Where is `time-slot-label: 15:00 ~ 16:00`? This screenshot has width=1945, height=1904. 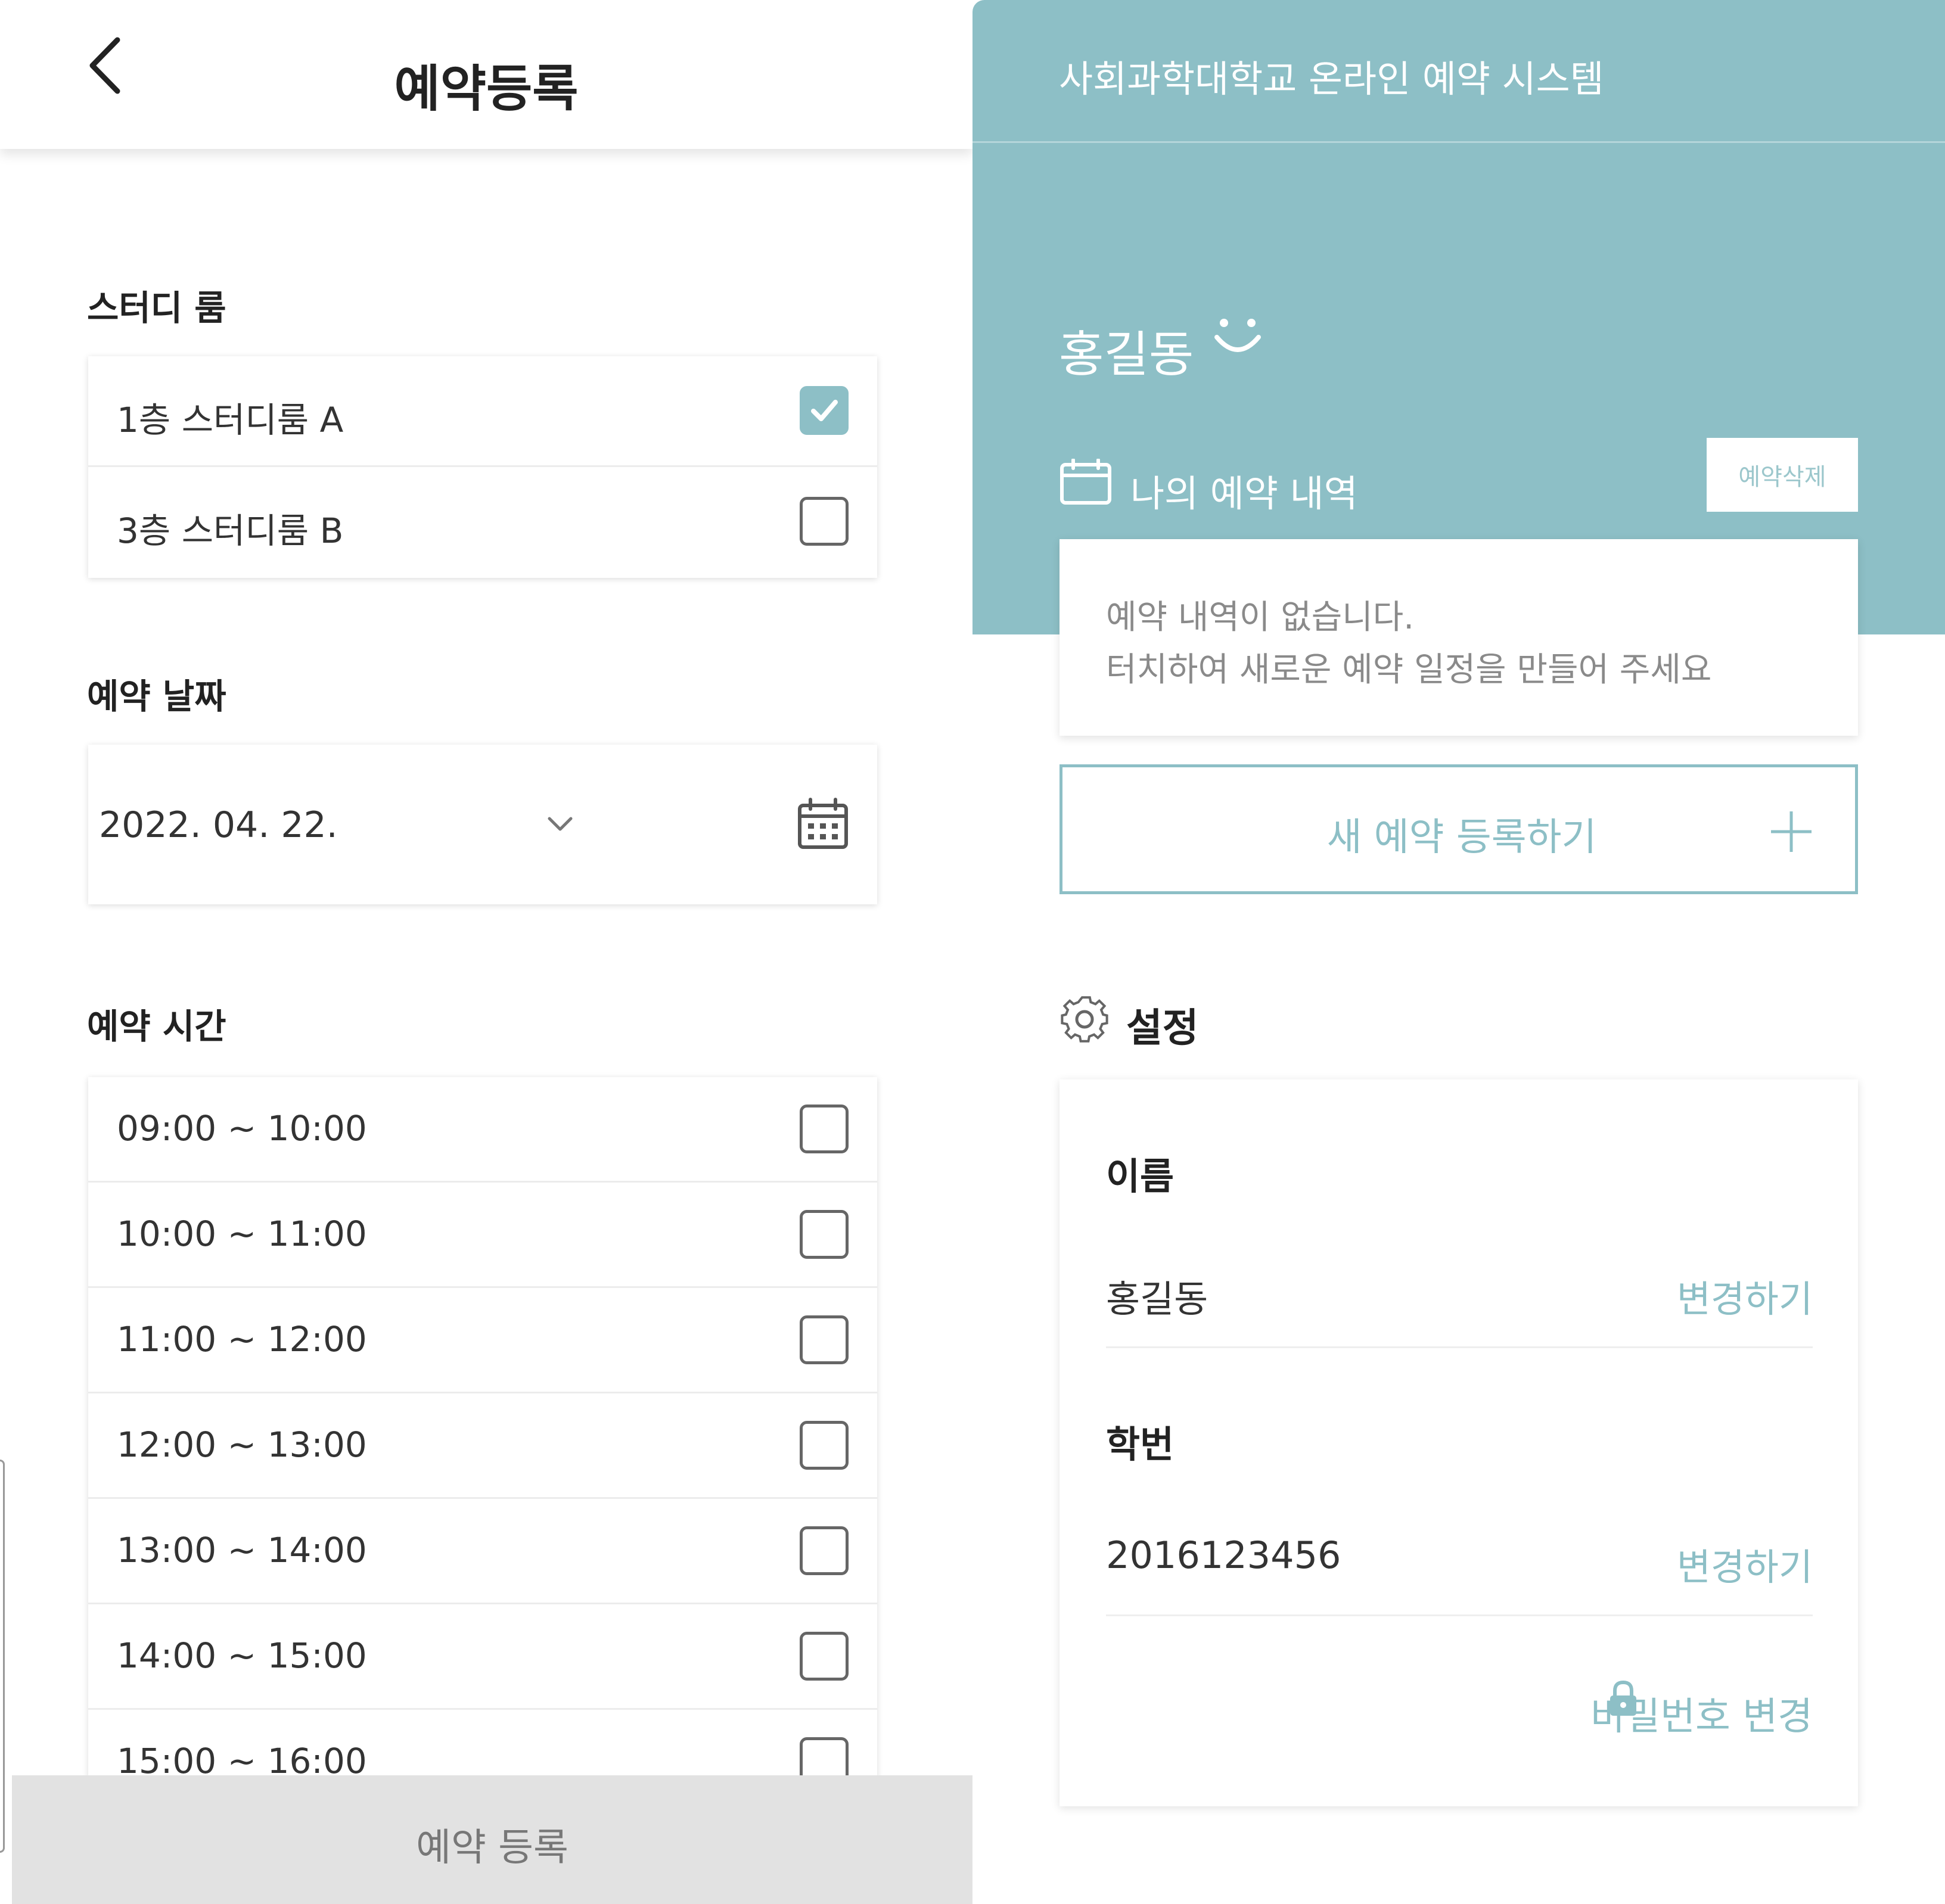
time-slot-label: 15:00 ~ 16:00 is located at coordinates (242, 1760).